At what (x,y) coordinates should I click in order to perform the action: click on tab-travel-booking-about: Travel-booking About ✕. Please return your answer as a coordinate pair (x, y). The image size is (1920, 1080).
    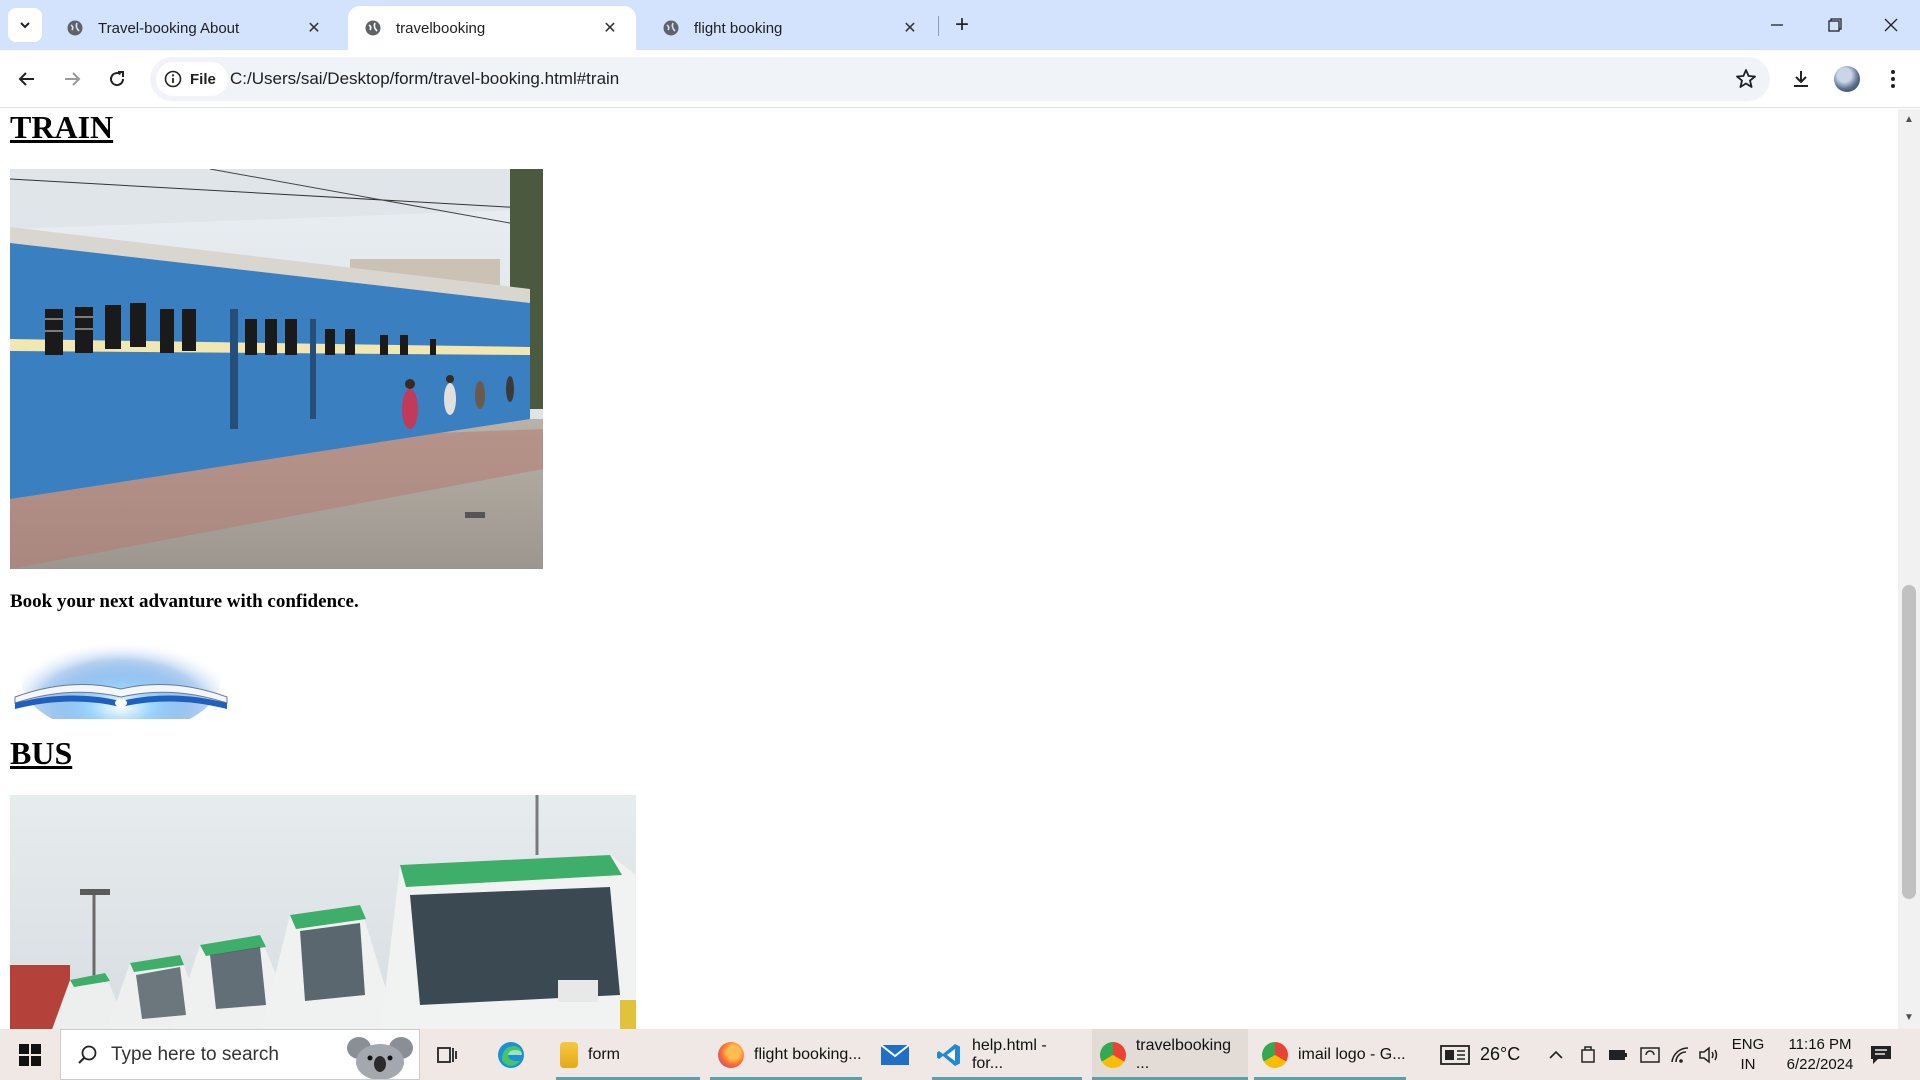
    Looking at the image, I should click on (195, 28).